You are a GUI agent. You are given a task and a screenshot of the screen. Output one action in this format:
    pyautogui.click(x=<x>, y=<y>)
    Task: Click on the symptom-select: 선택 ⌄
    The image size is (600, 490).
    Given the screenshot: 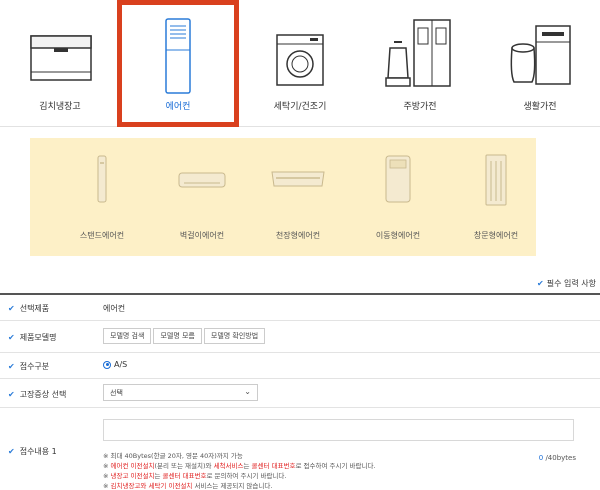 What is the action you would take?
    pyautogui.click(x=180, y=392)
    